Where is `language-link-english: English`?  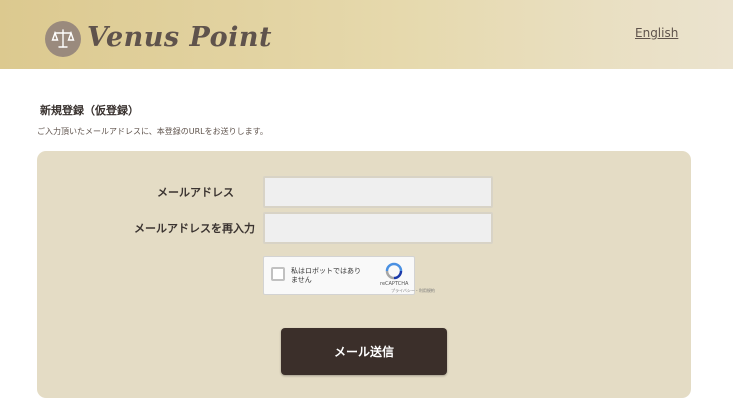
language-link-english: English is located at coordinates (656, 33).